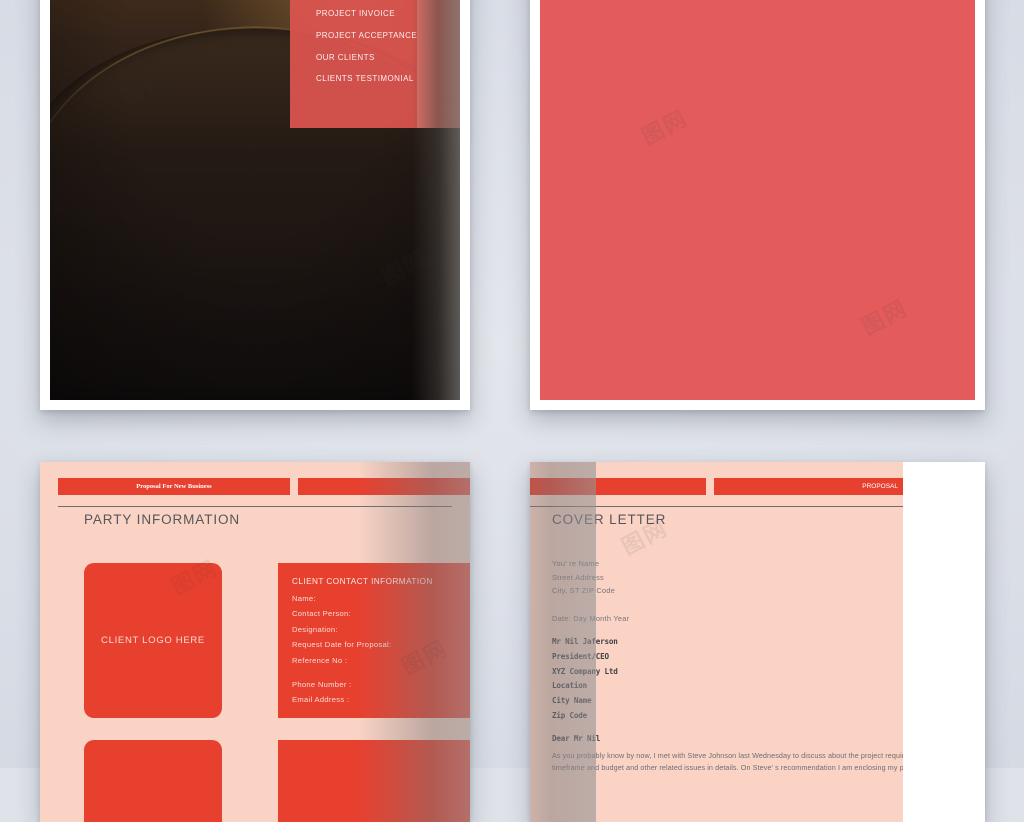 Image resolution: width=1024 pixels, height=822 pixels. What do you see at coordinates (944, 642) in the screenshot?
I see `page-right-margin` at bounding box center [944, 642].